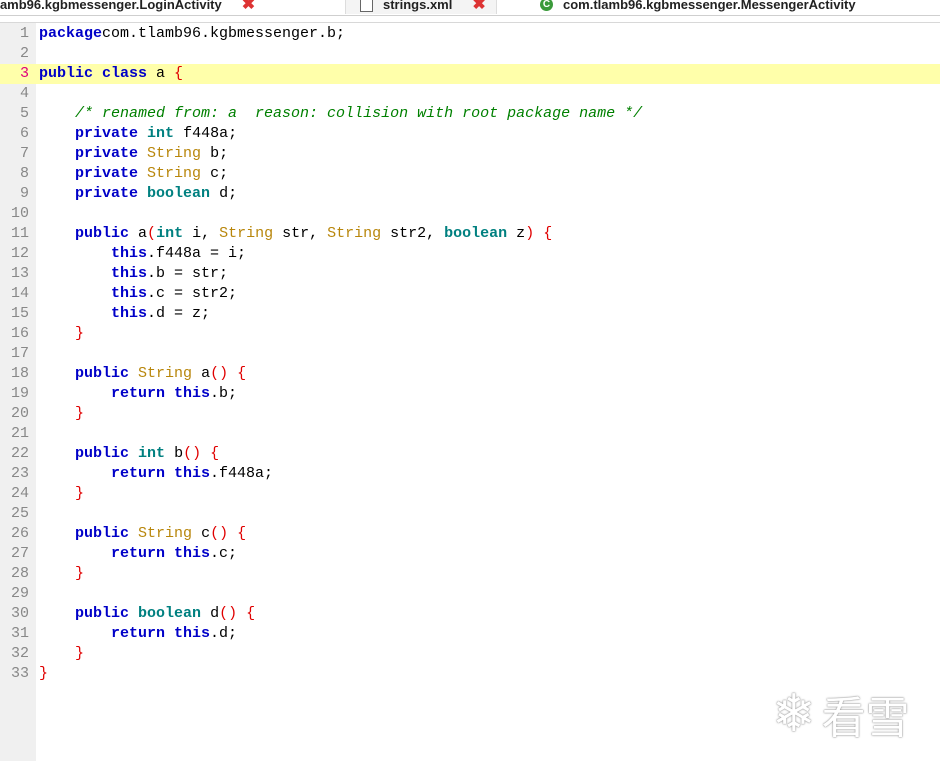  Describe the element at coordinates (470, 674) in the screenshot. I see `code-line: 33}` at that location.